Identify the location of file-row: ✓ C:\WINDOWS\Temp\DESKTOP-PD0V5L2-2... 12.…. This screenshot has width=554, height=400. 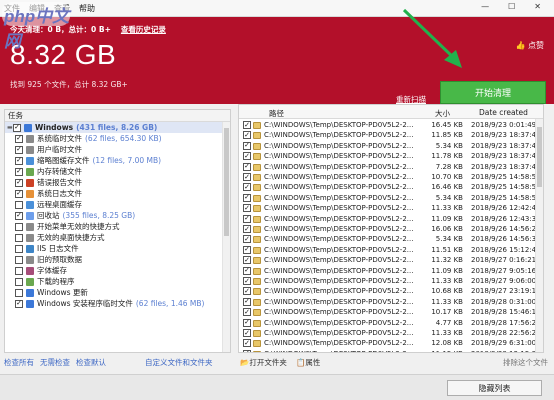
(391, 343).